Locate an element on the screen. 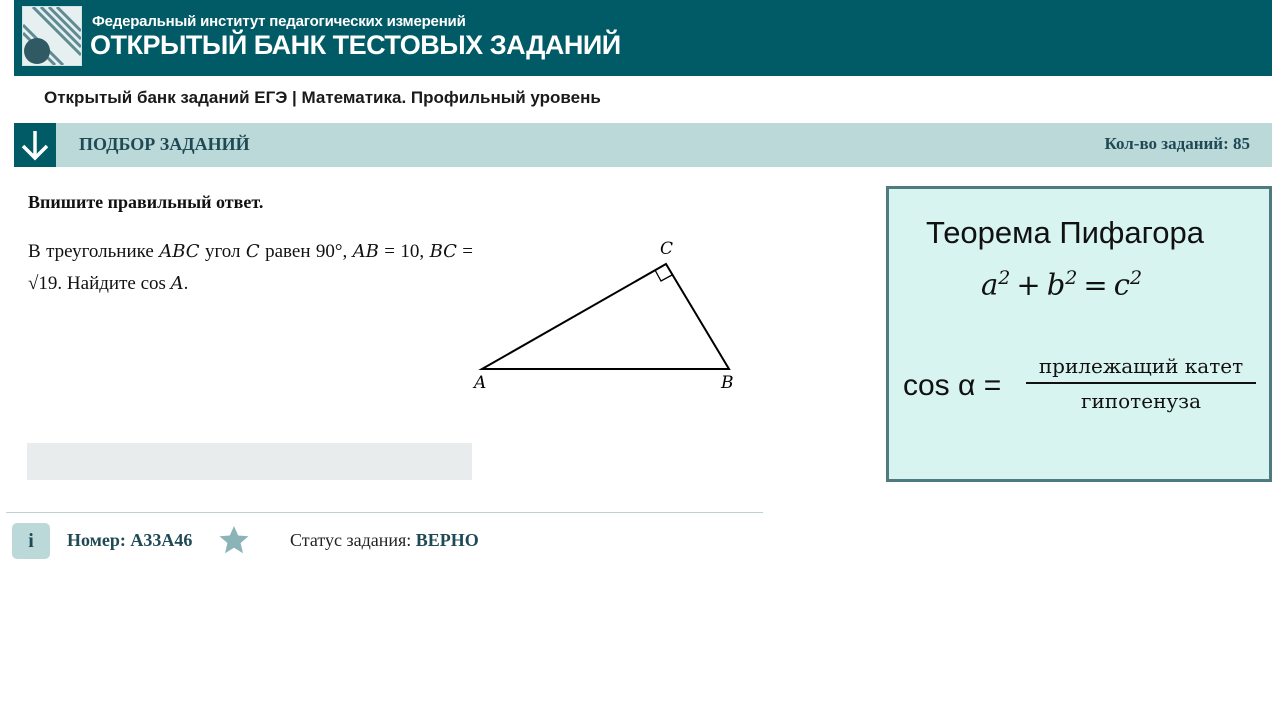  pythagoras-formula: a2 + b2 = c2 is located at coordinates (1062, 284).